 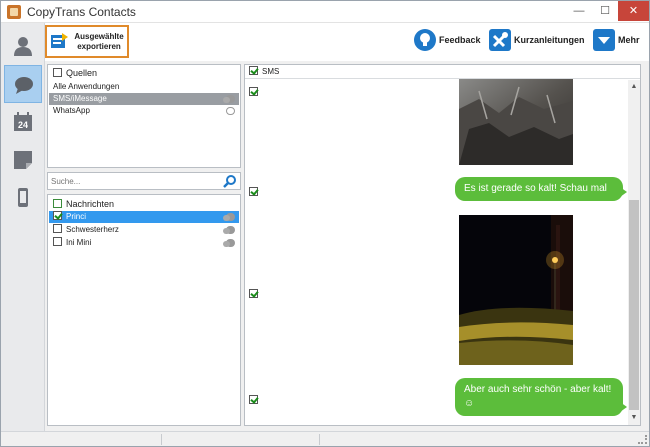 What do you see at coordinates (135, 181) in the screenshot?
I see `search-input` at bounding box center [135, 181].